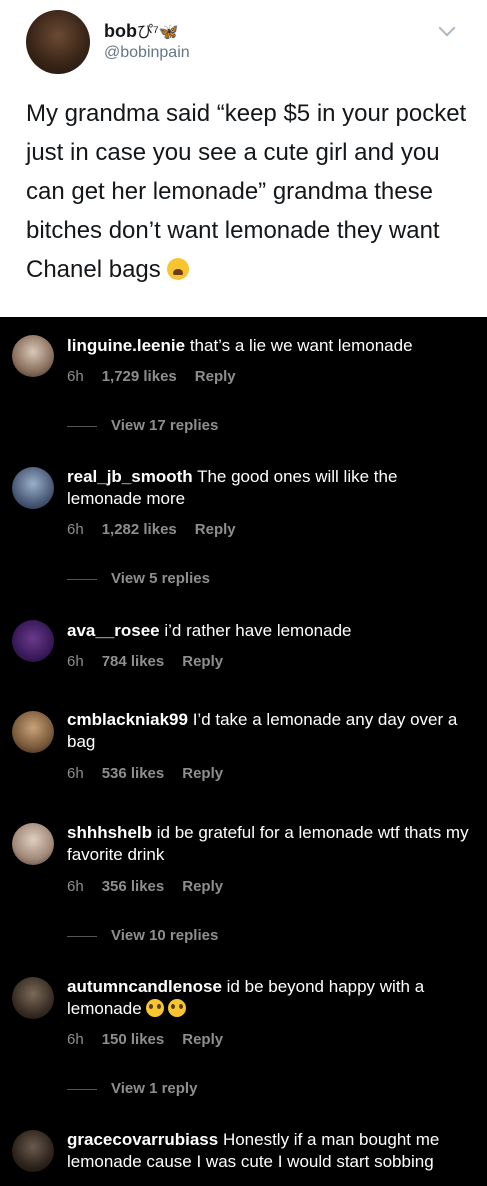 The image size is (487, 1186). Describe the element at coordinates (109, 832) in the screenshot. I see `comment-username: shhhshelb` at that location.